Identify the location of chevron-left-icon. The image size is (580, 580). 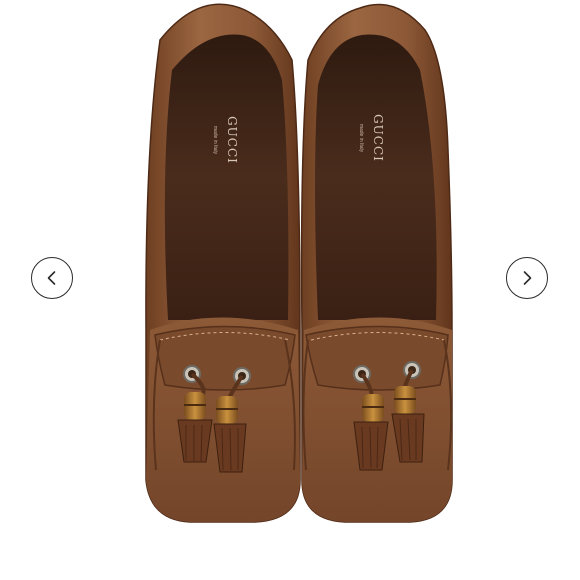
(51, 278).